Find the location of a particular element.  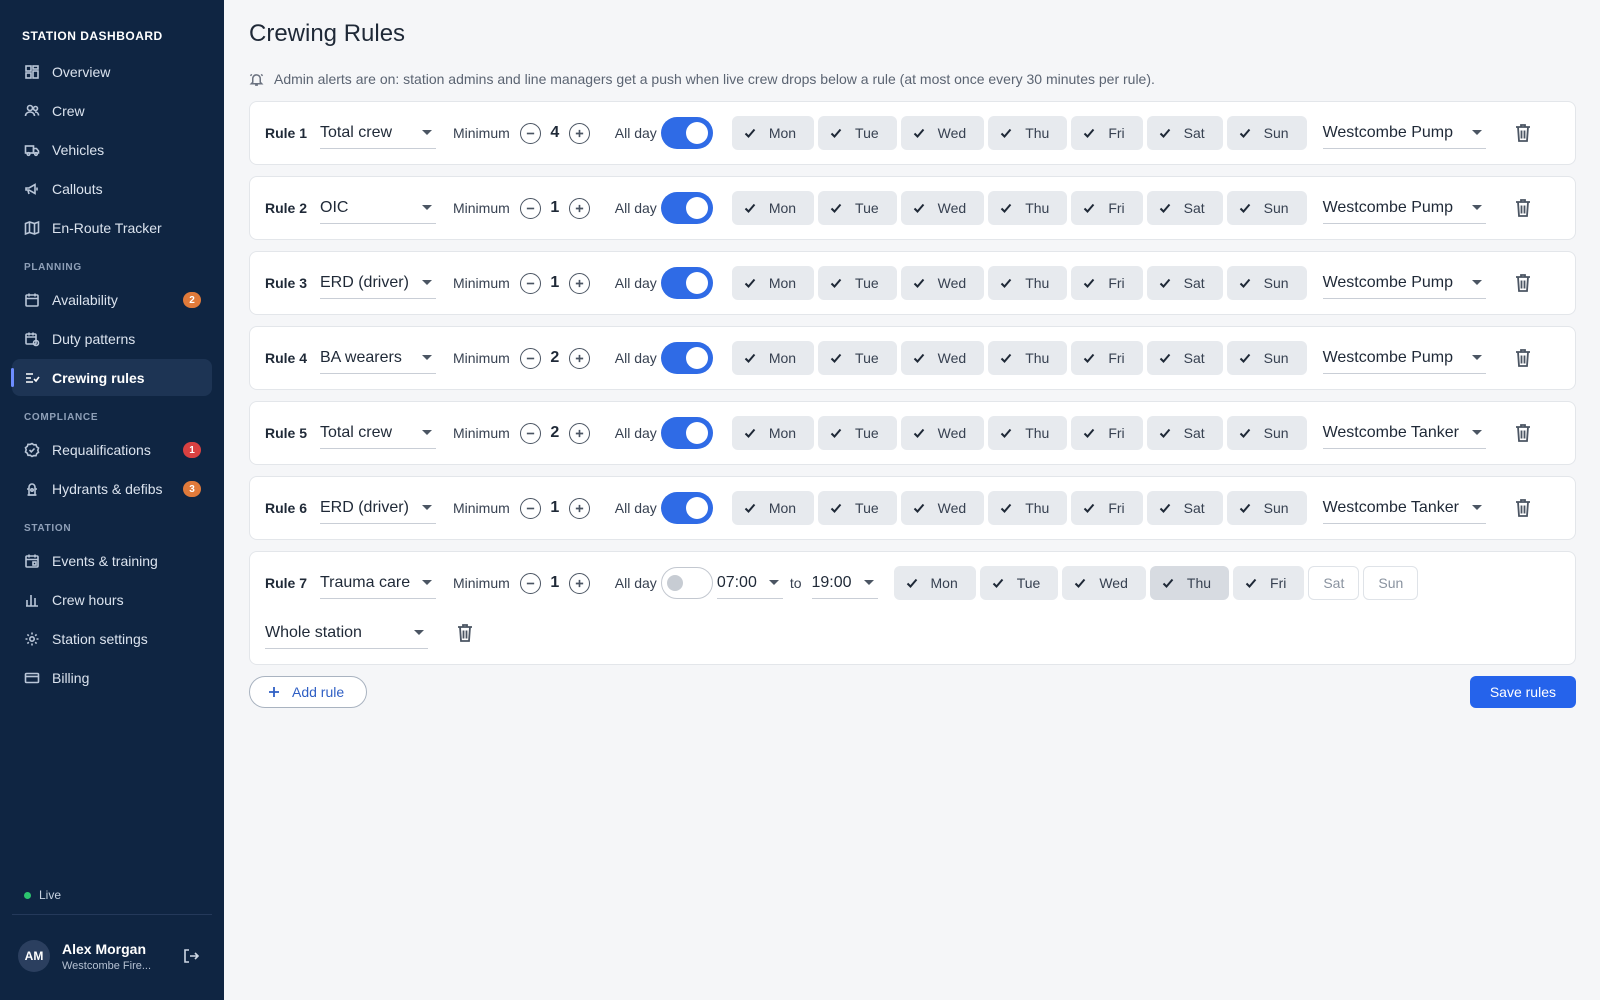

end-time-select: 19:00 is located at coordinates (844, 583).